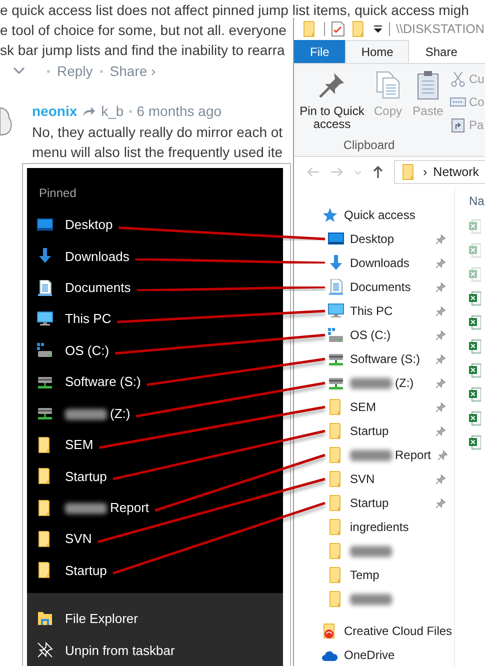 The height and width of the screenshot is (666, 485). Describe the element at coordinates (374, 654) in the screenshot. I see `nav-item: OneDrive` at that location.